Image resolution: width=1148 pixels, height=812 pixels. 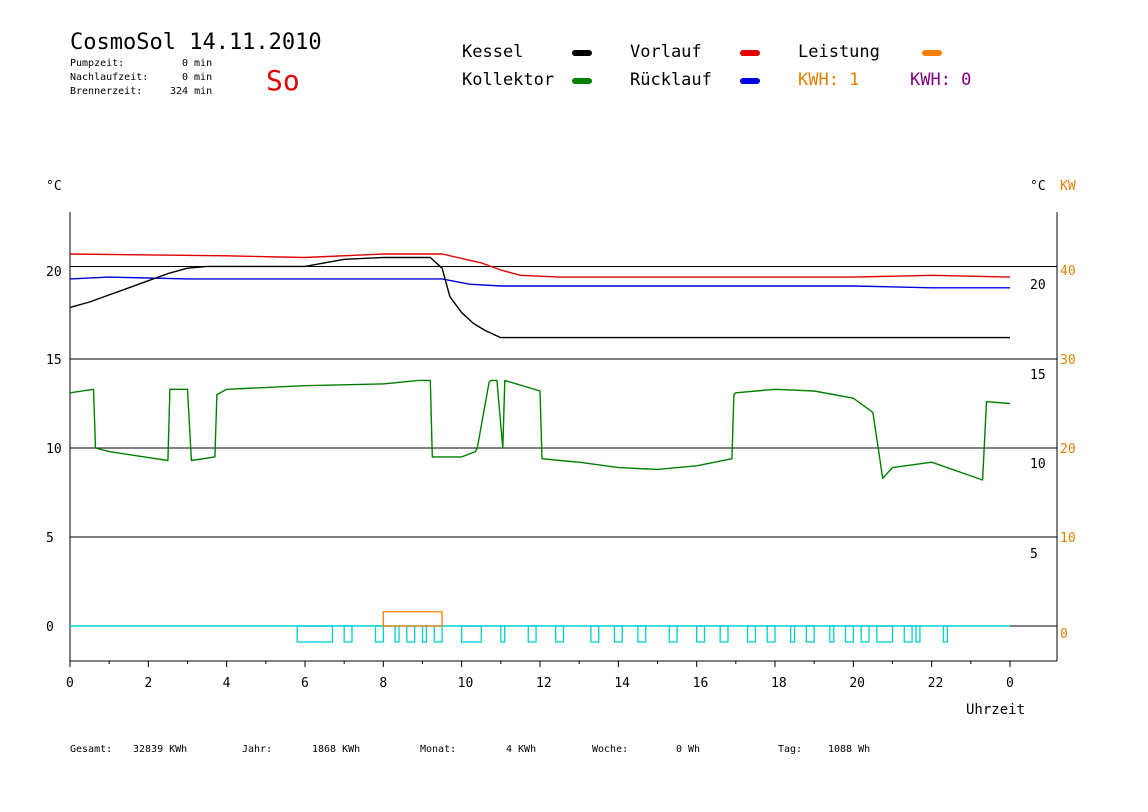 I want to click on y-right-tick-label: 20, so click(x=1038, y=285).